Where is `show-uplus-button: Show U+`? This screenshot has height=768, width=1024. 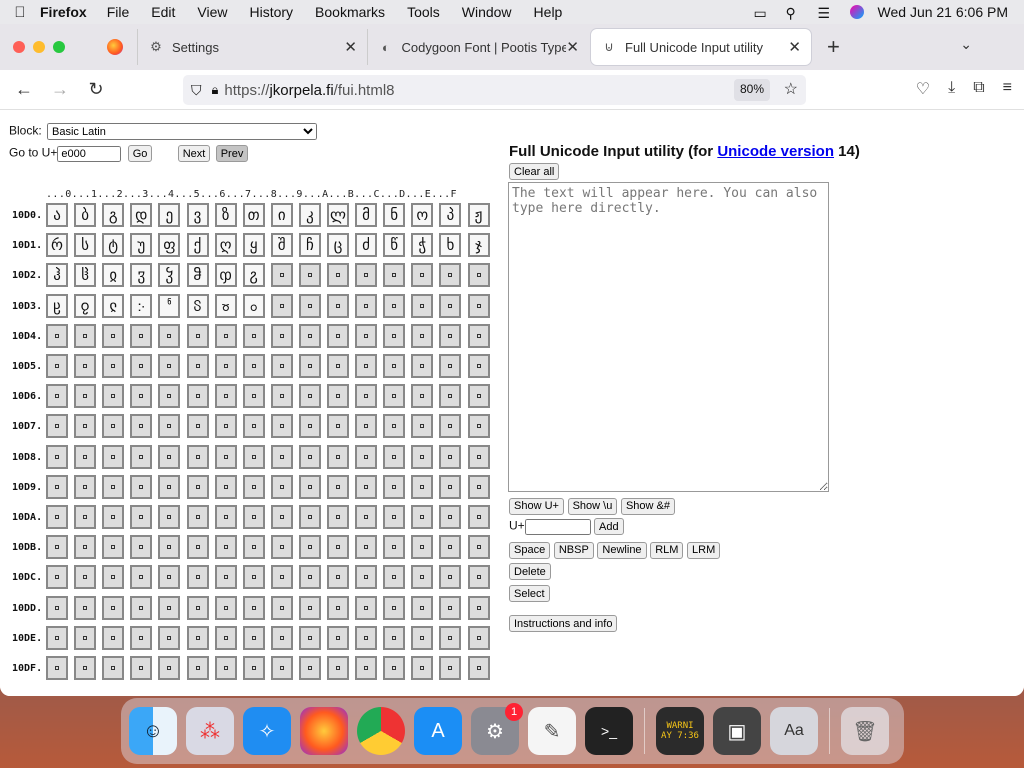 show-uplus-button: Show U+ is located at coordinates (536, 506).